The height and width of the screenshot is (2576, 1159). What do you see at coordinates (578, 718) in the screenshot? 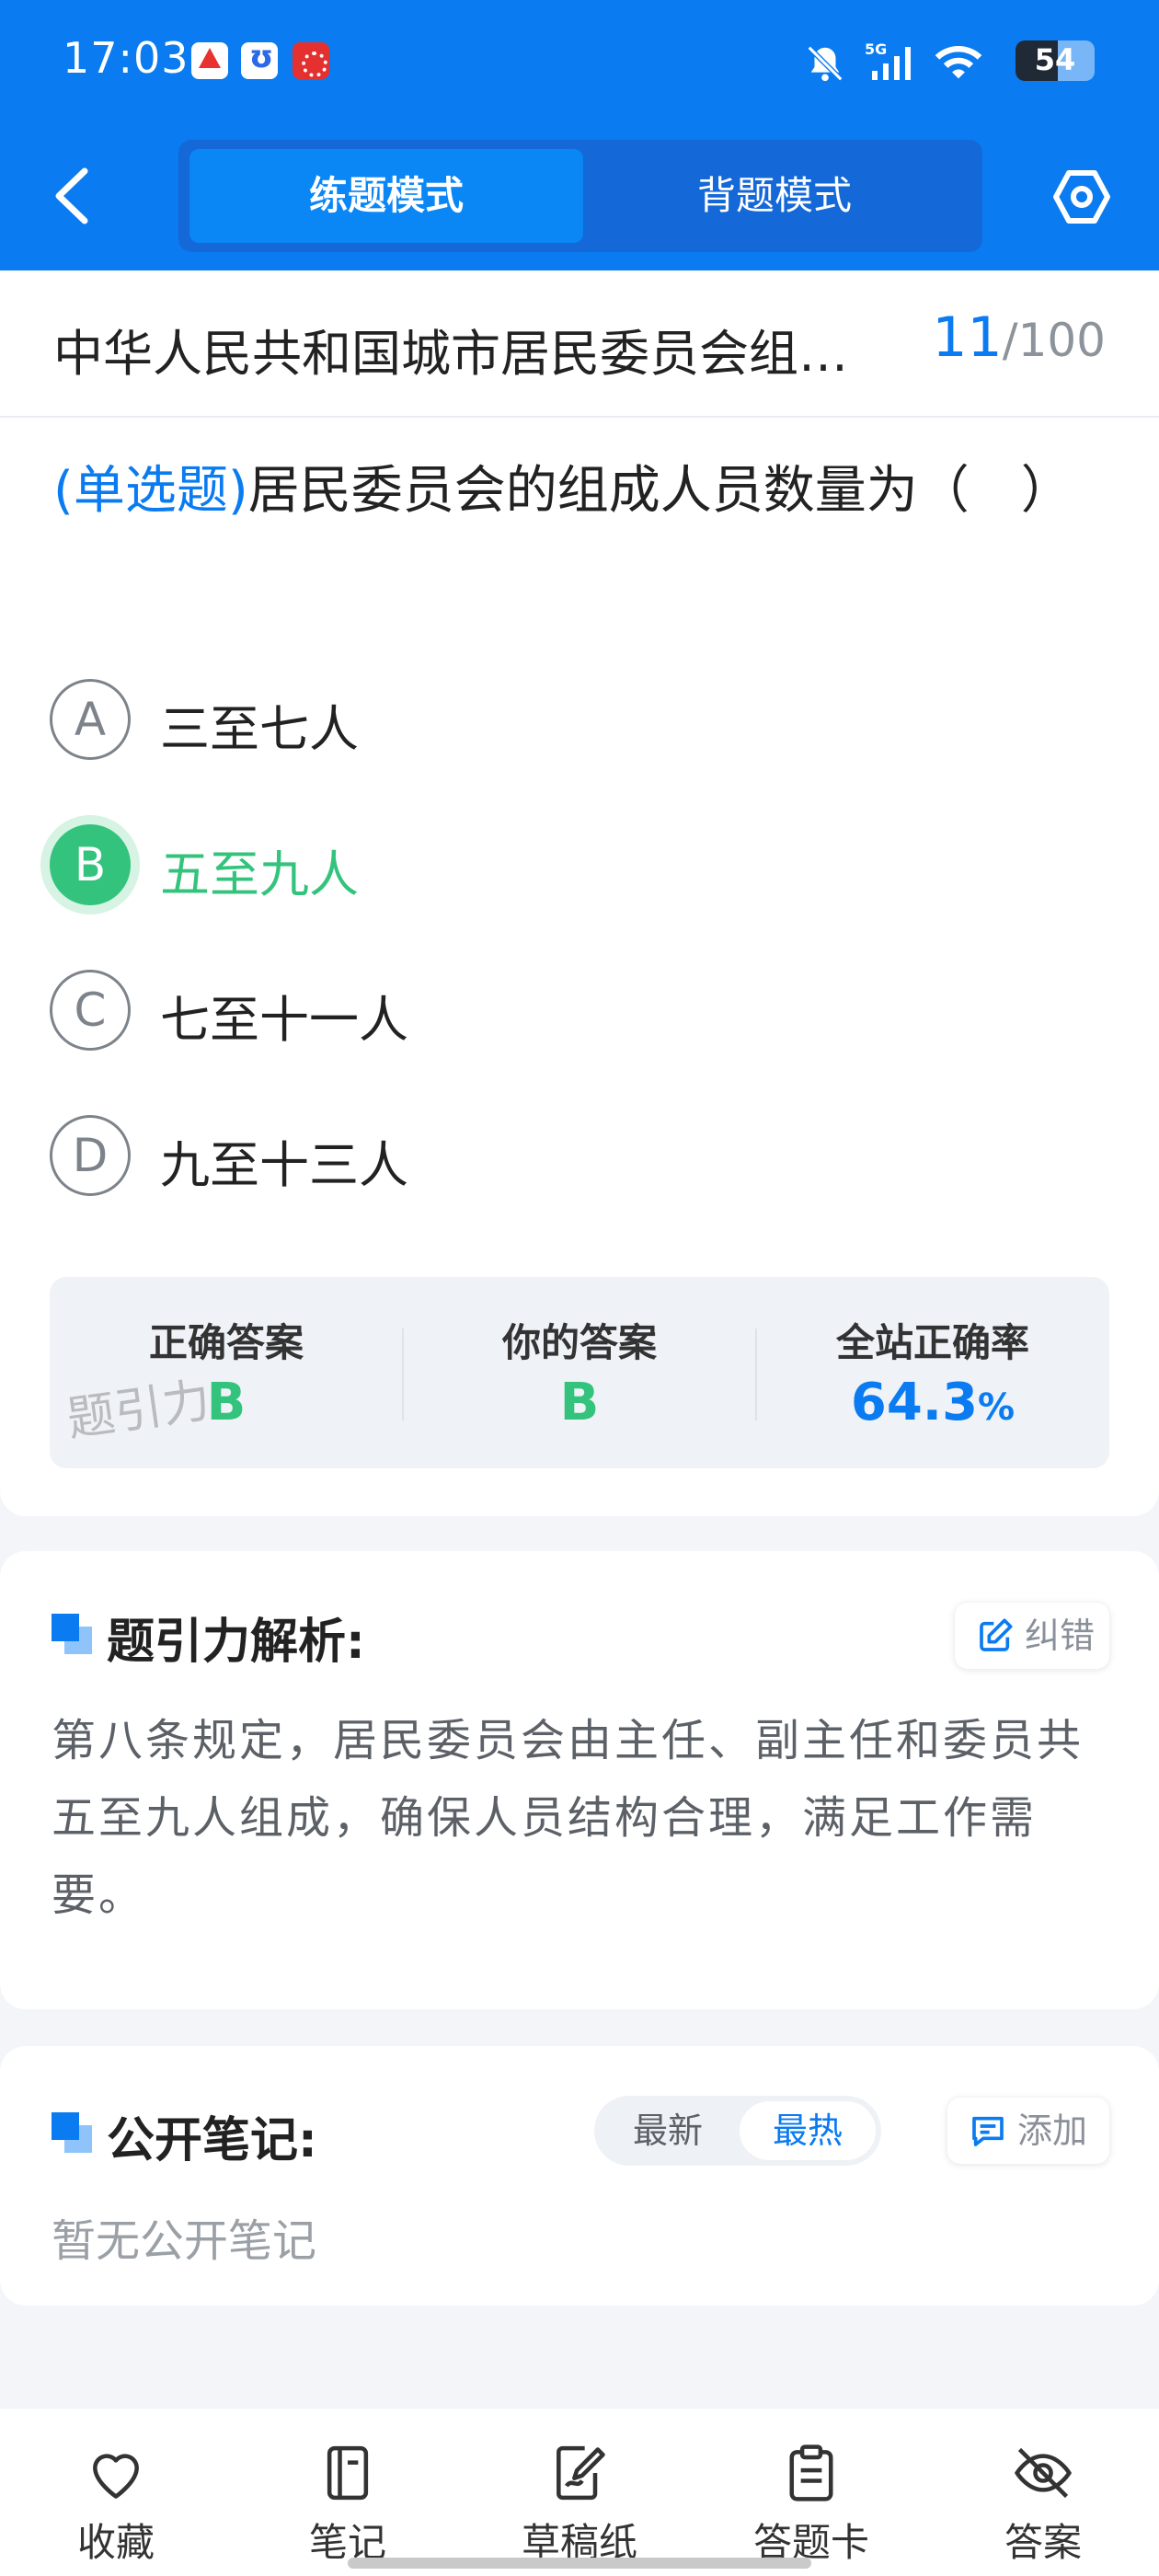
I see `option-a: A 三至七人` at bounding box center [578, 718].